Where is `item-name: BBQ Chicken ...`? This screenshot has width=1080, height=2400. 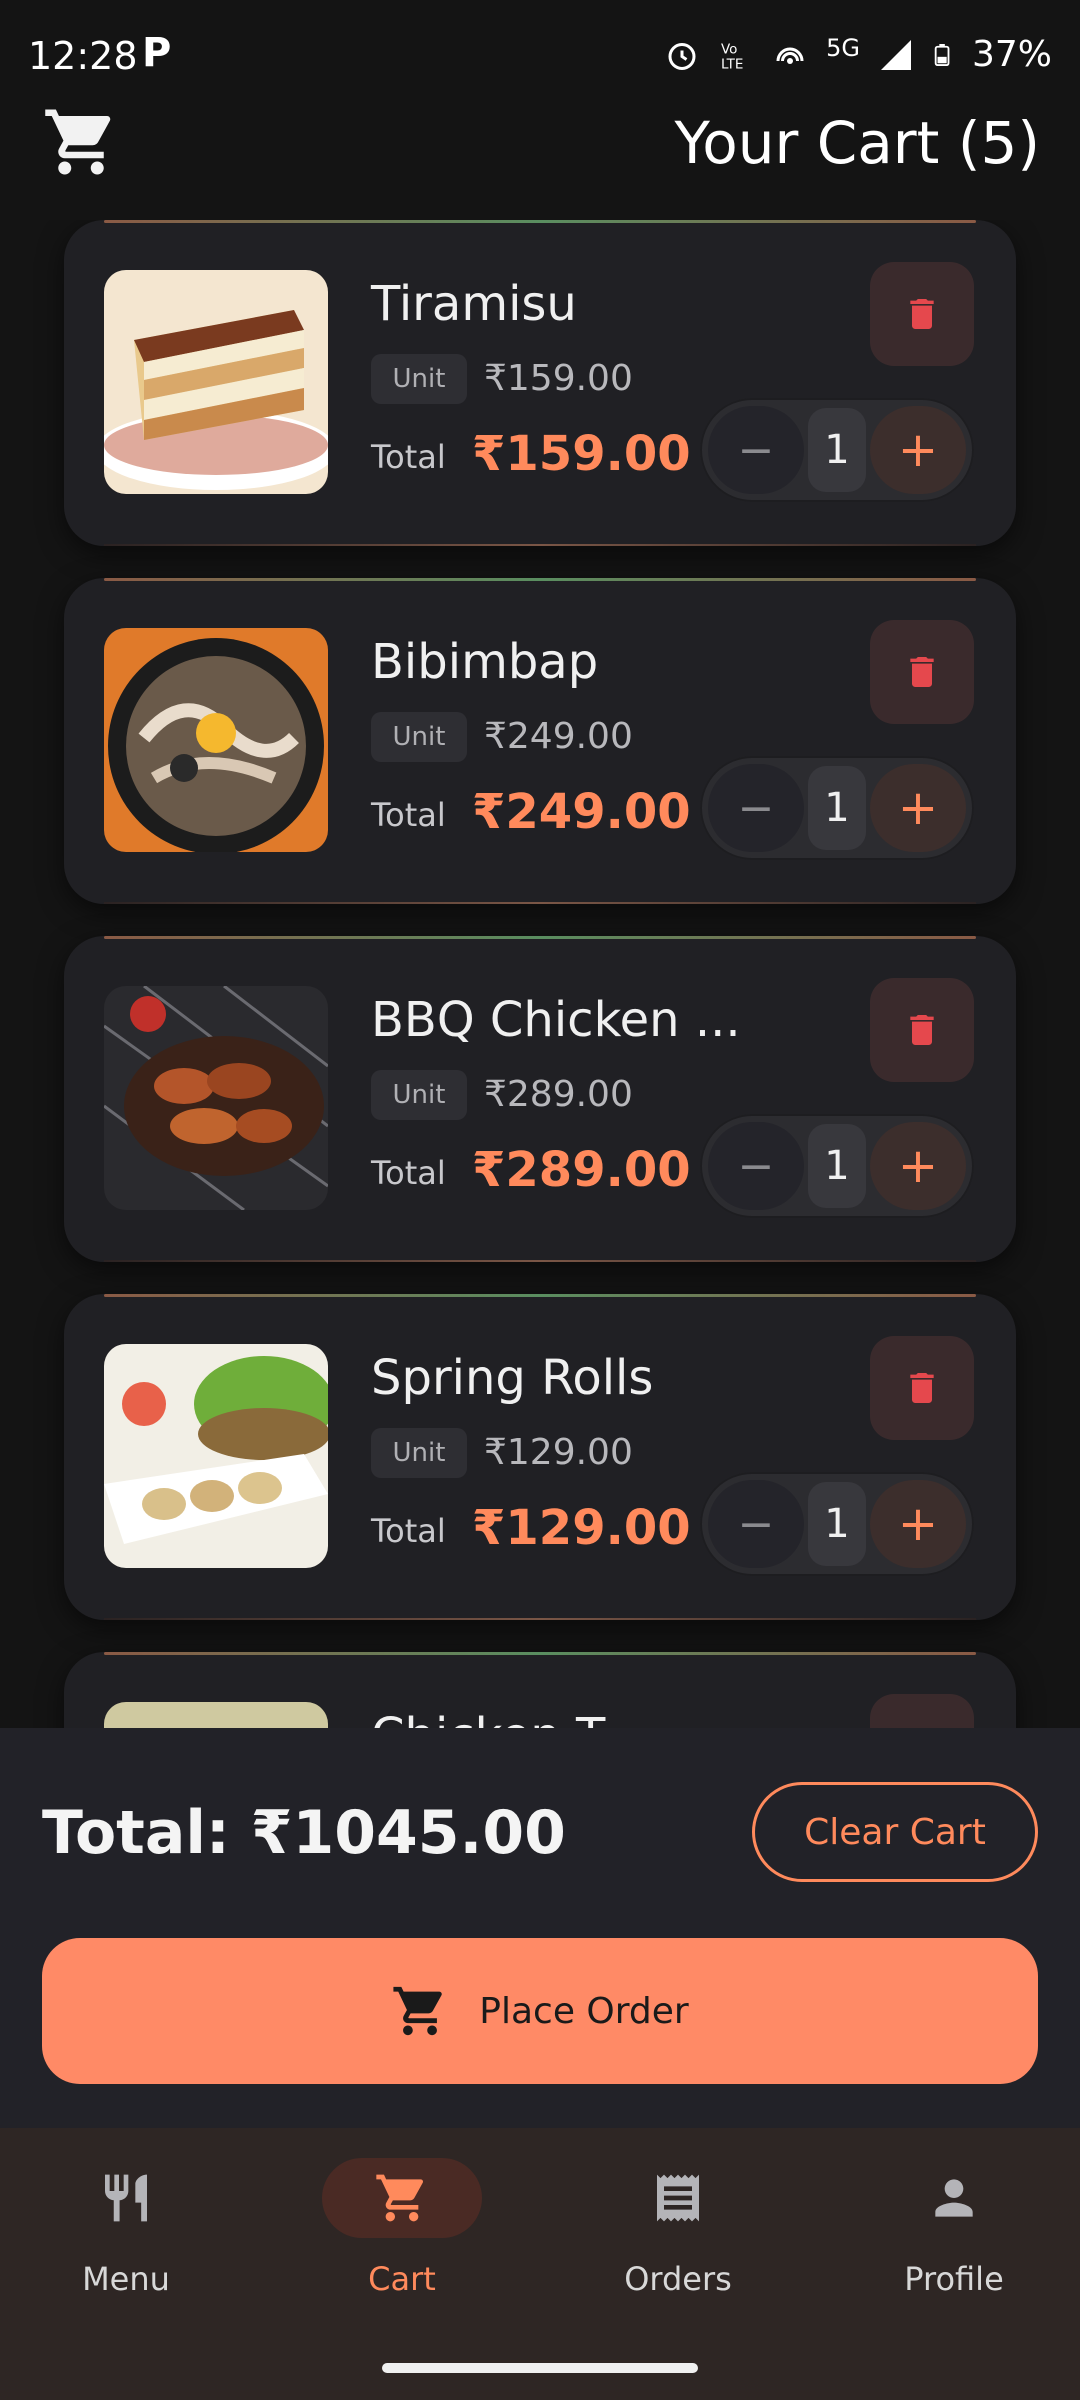
item-name: BBQ Chicken ... is located at coordinates (556, 1020).